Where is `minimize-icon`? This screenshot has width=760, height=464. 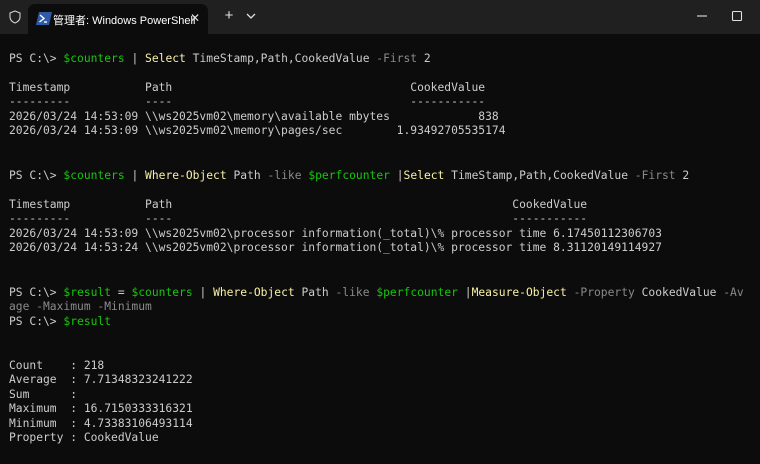
minimize-icon is located at coordinates (702, 16).